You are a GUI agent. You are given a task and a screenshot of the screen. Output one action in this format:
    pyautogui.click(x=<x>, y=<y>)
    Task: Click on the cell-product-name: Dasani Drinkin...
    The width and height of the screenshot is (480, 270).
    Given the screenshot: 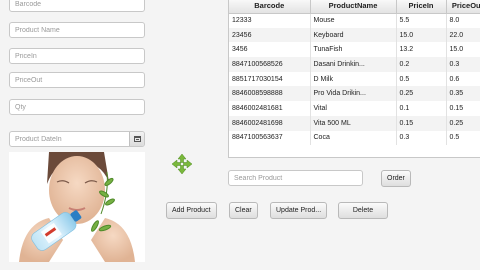 What is the action you would take?
    pyautogui.click(x=353, y=64)
    